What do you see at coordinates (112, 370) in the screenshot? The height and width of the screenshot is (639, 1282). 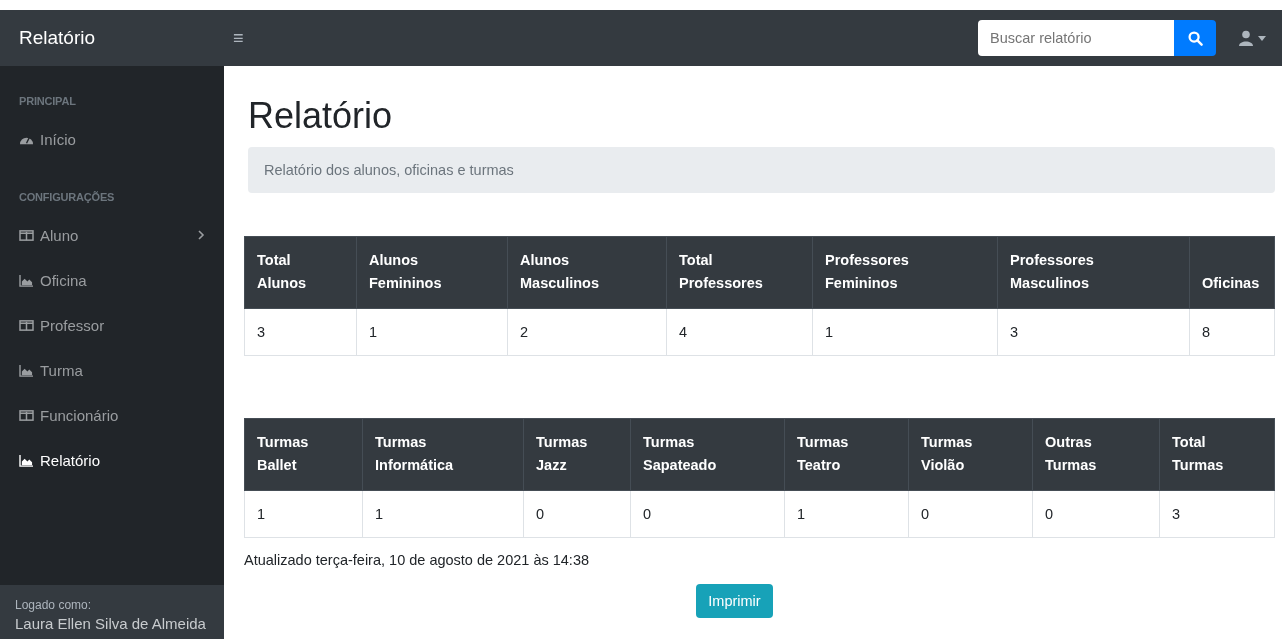 I see `sidebar-item: Turma` at bounding box center [112, 370].